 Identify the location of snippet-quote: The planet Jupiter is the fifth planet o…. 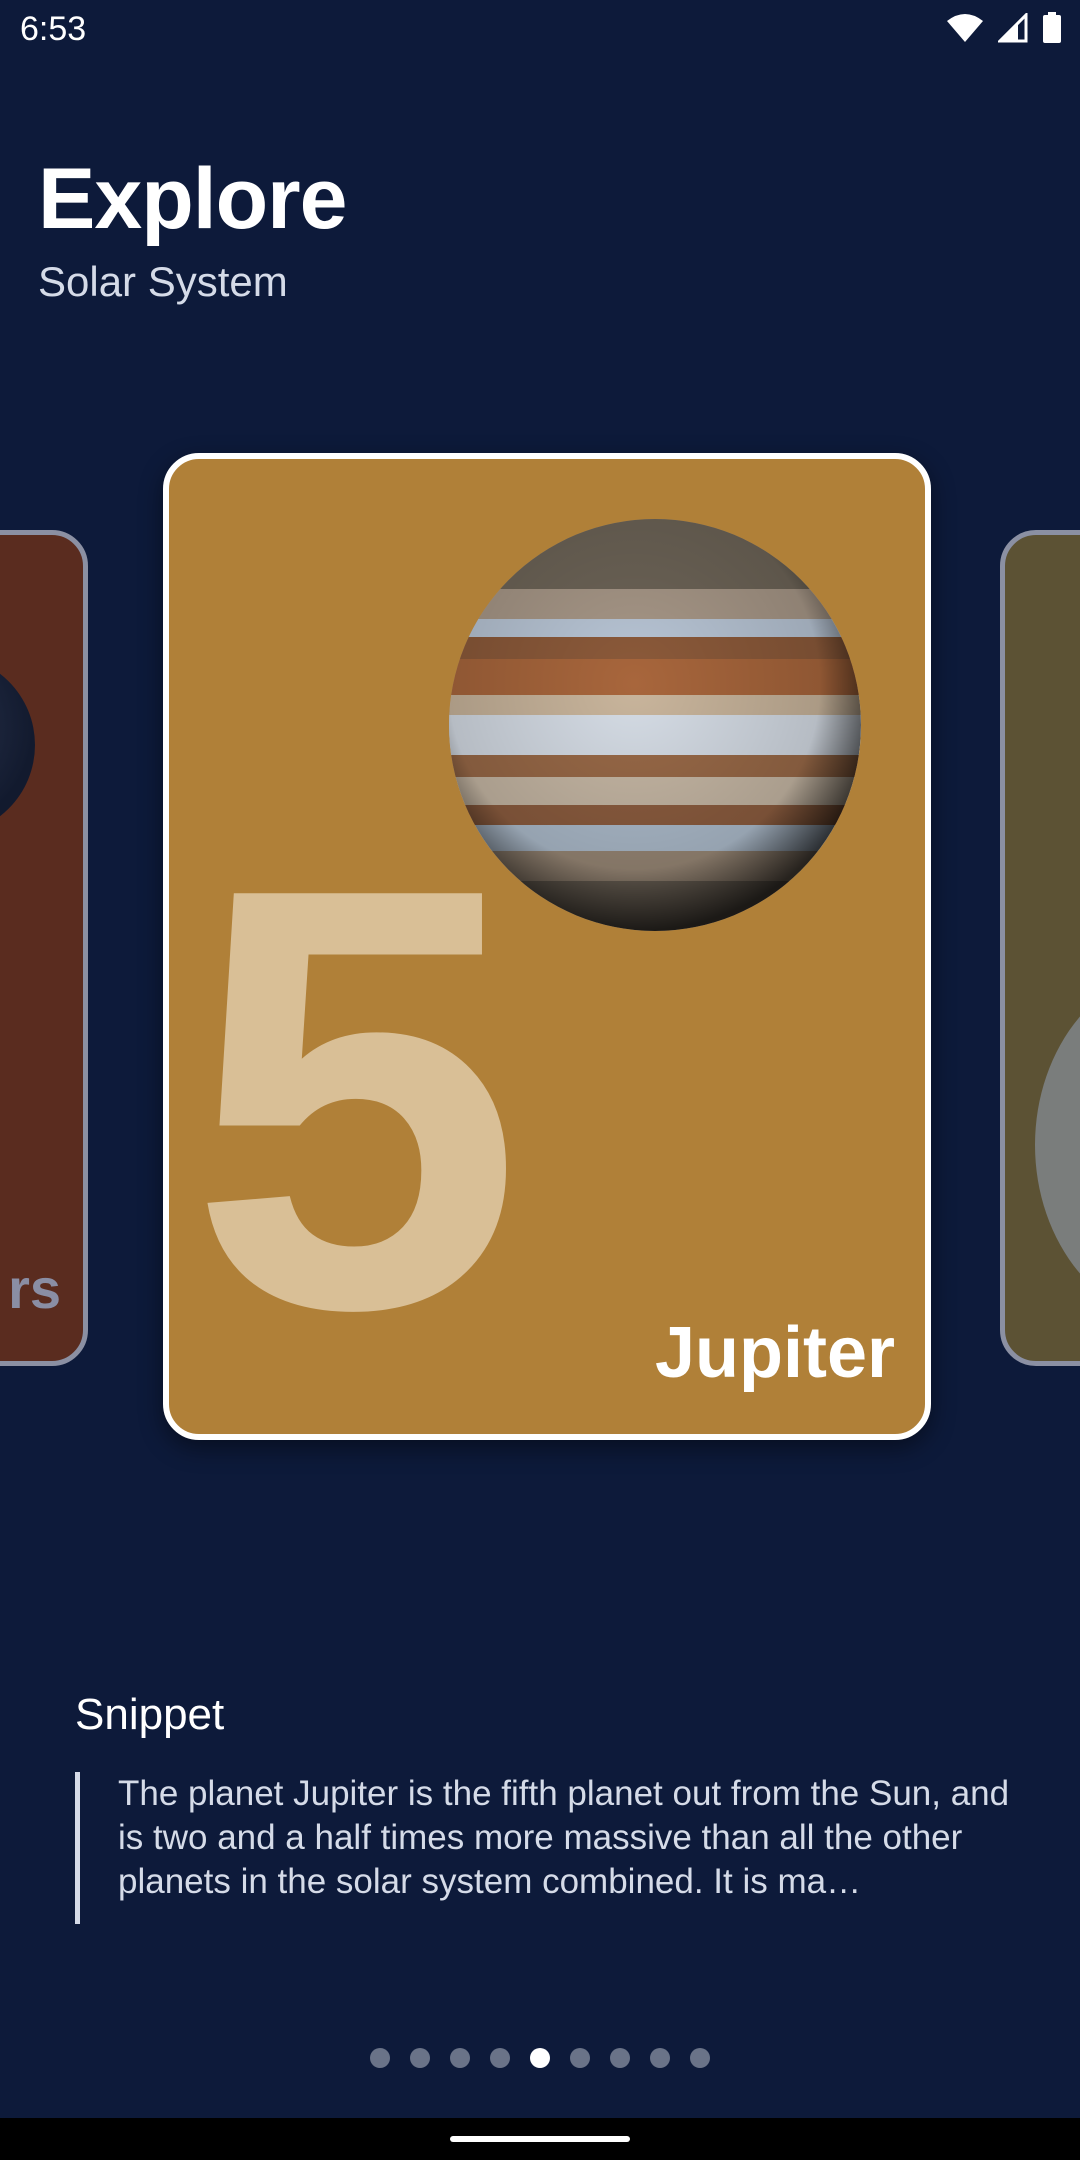
(545, 1848).